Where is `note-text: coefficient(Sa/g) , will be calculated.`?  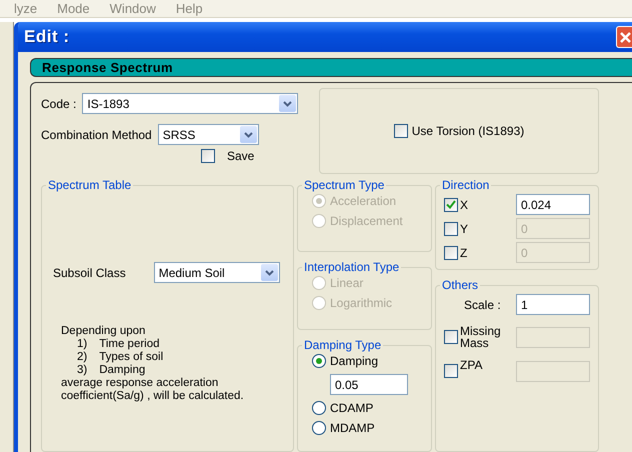
note-text: coefficient(Sa/g) , will be calculated. is located at coordinates (153, 396).